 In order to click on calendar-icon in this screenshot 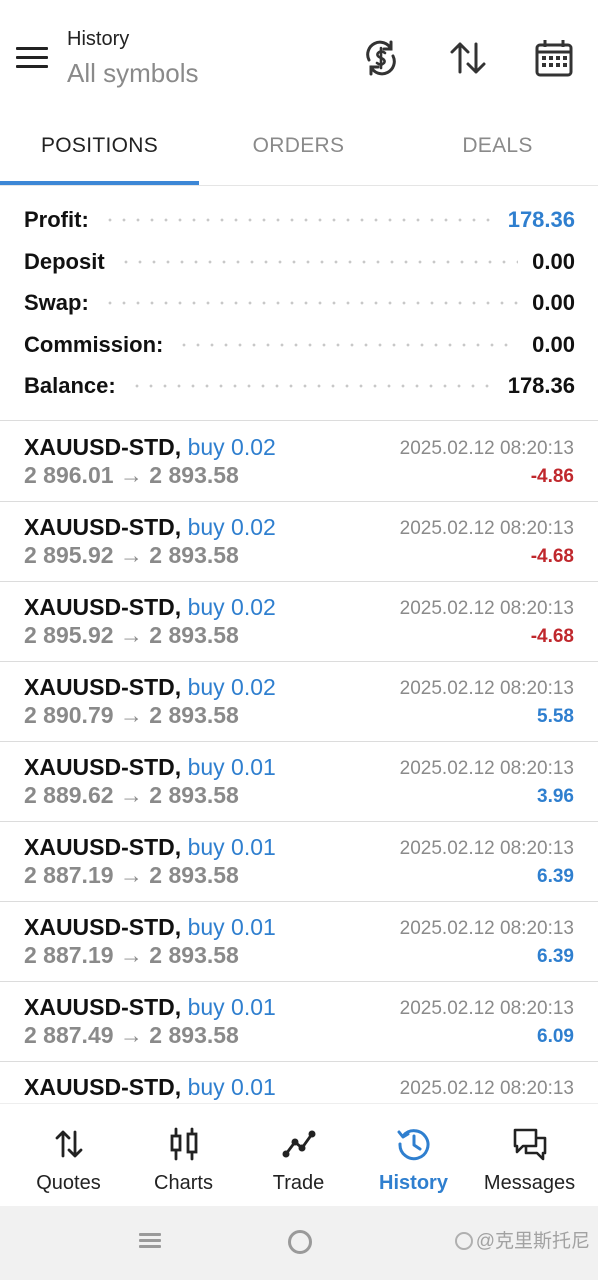, I will do `click(554, 58)`.